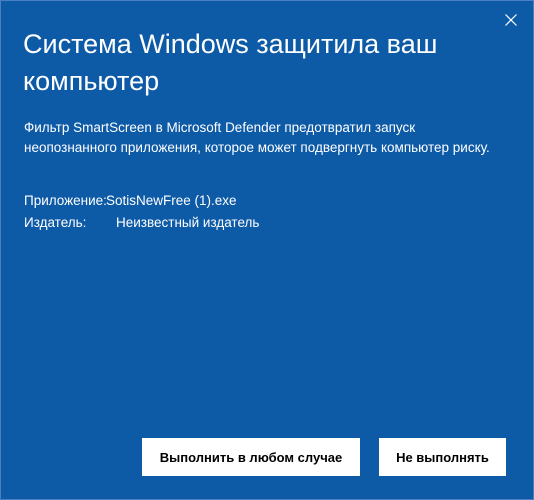 This screenshot has height=500, width=534. What do you see at coordinates (188, 222) in the screenshot?
I see `publisher-name: Неизвестный издатель` at bounding box center [188, 222].